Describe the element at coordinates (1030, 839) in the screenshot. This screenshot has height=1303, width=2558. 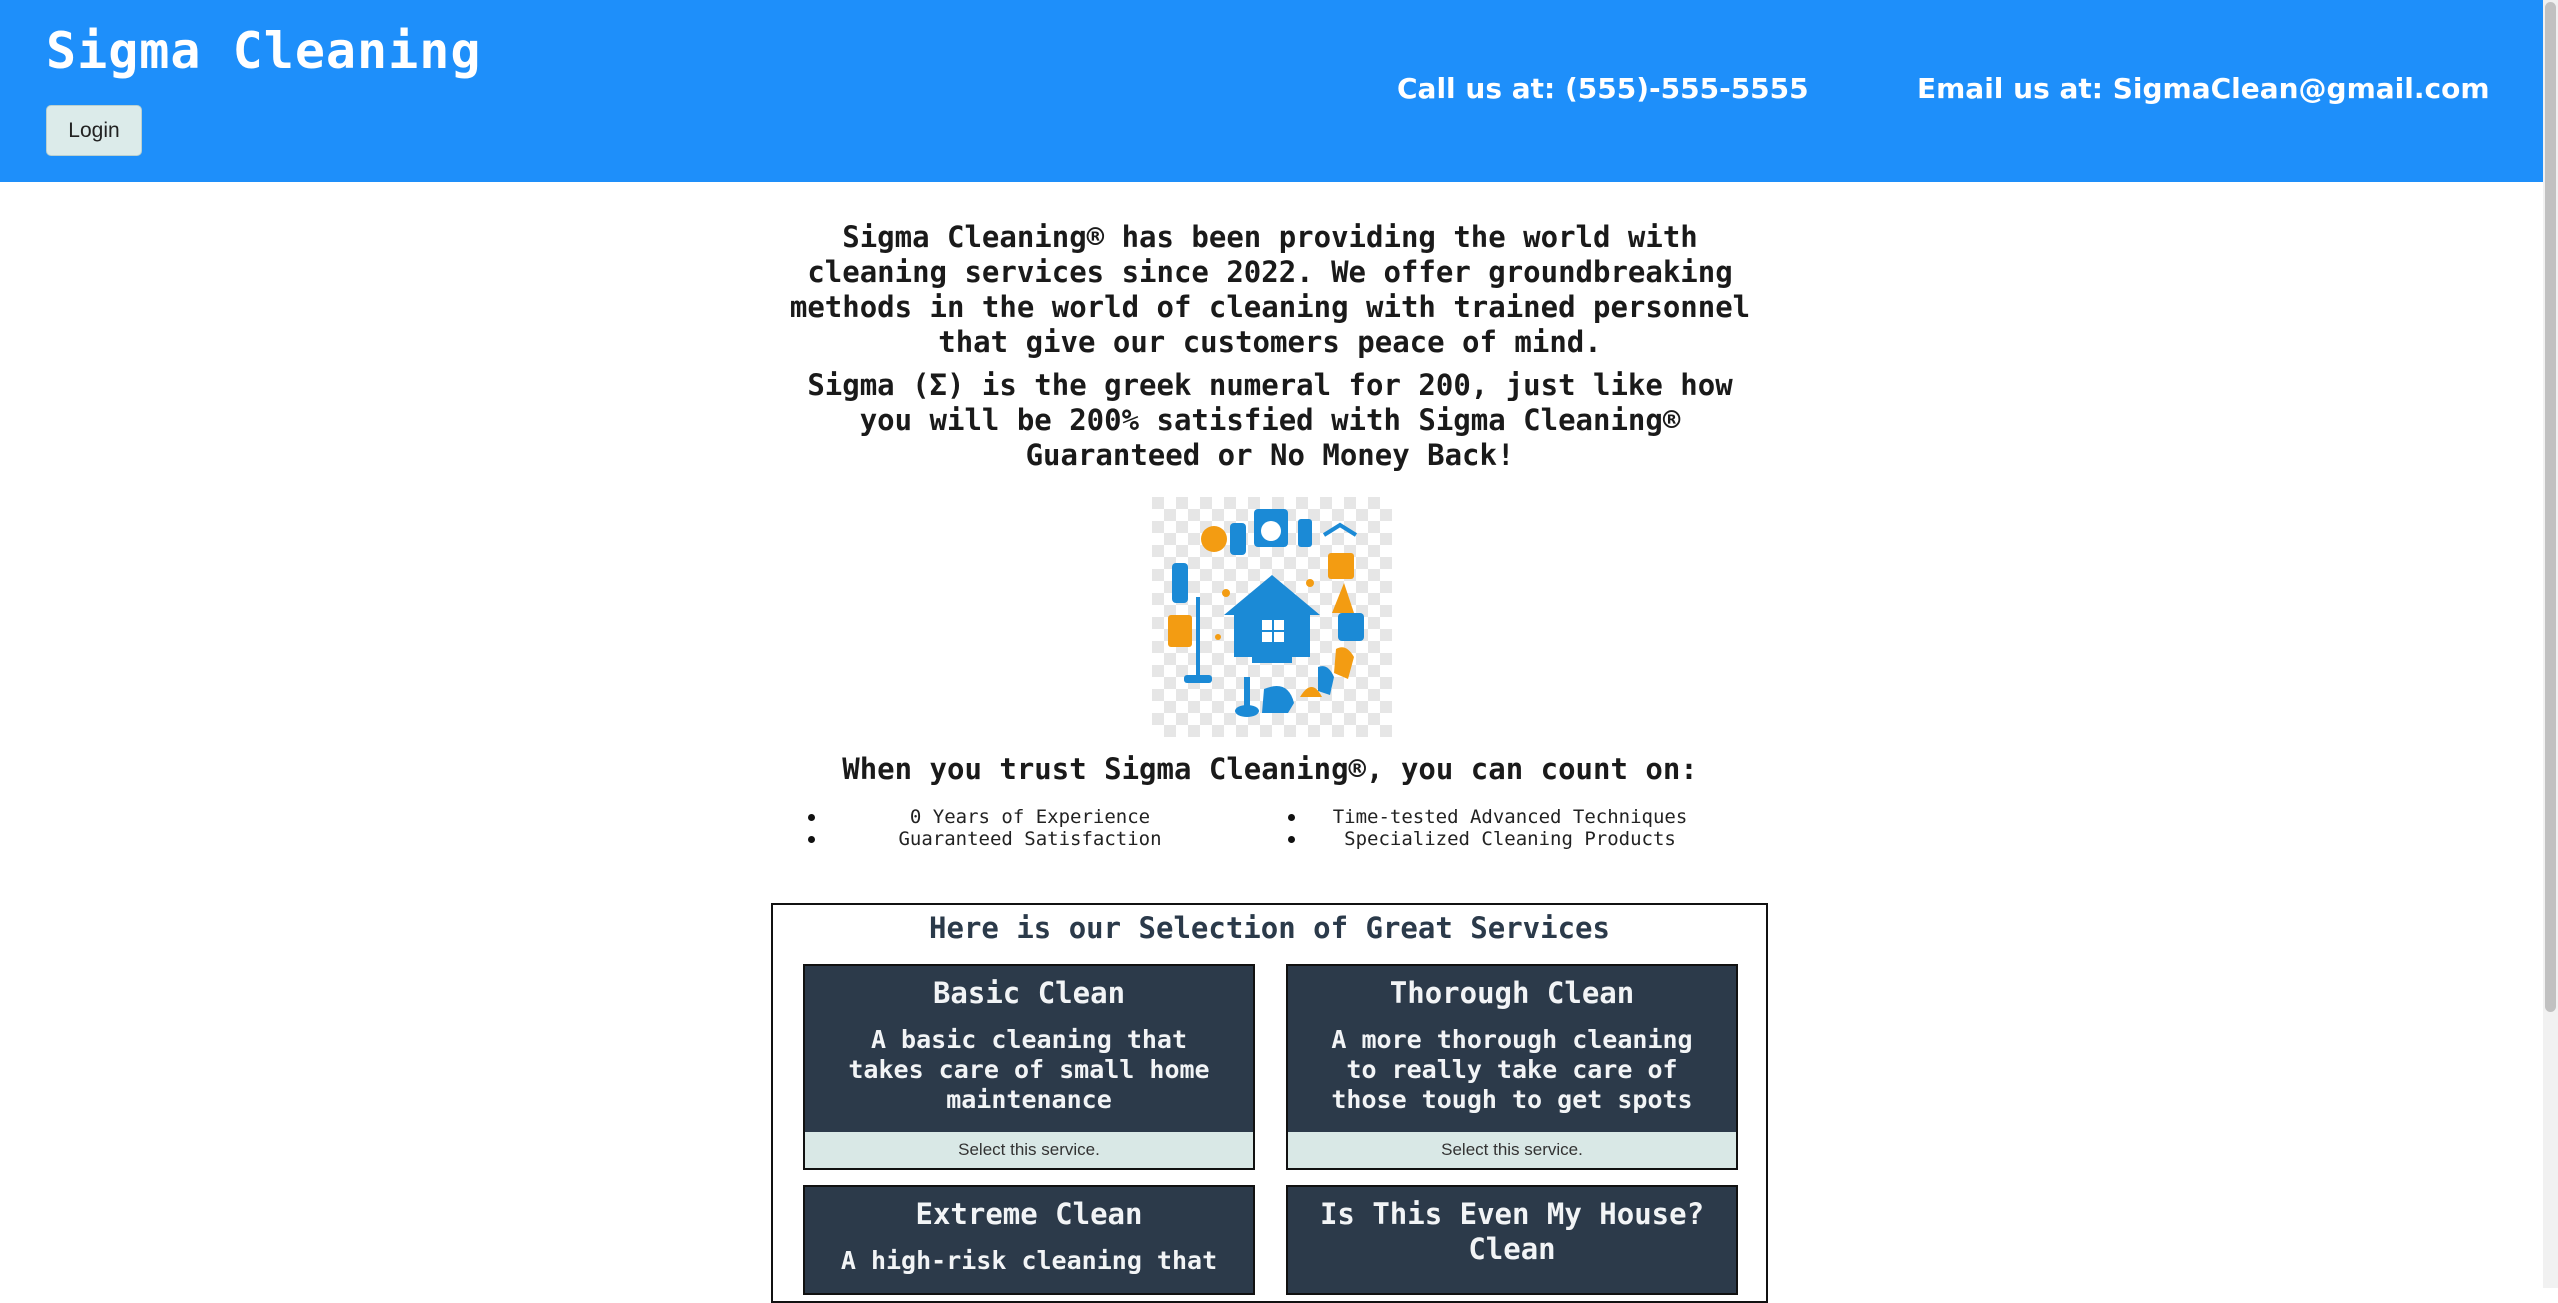
I see `feature-item: Guaranteed Satisfaction` at that location.